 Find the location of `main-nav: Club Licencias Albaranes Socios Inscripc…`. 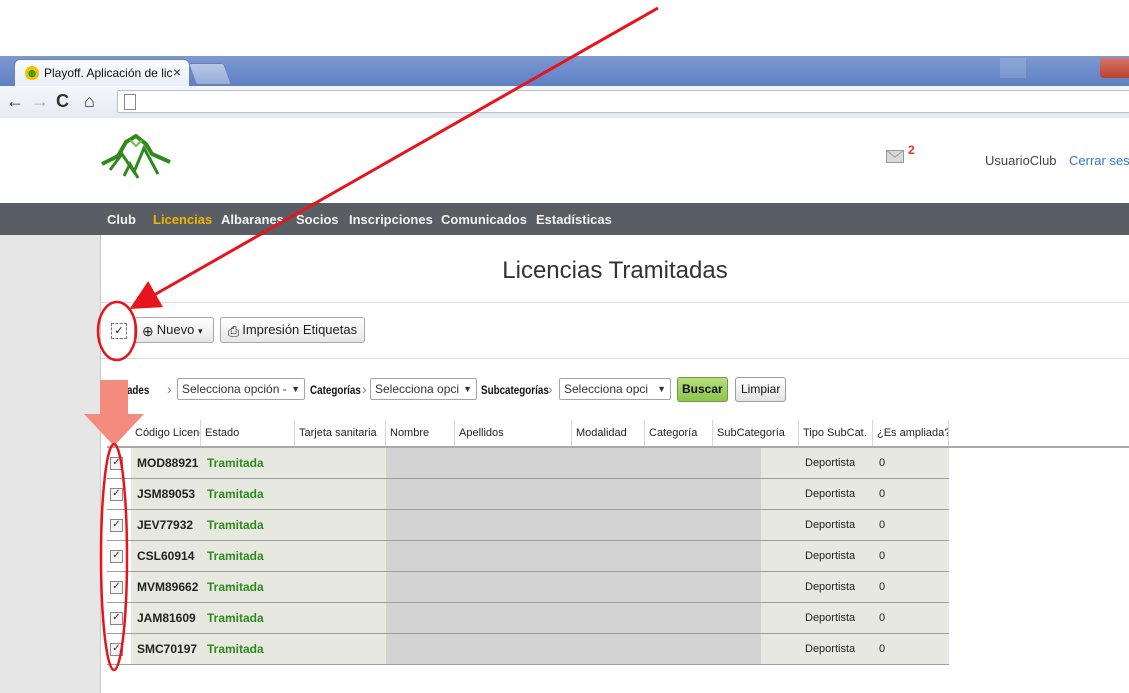

main-nav: Club Licencias Albaranes Socios Inscripc… is located at coordinates (564, 219).